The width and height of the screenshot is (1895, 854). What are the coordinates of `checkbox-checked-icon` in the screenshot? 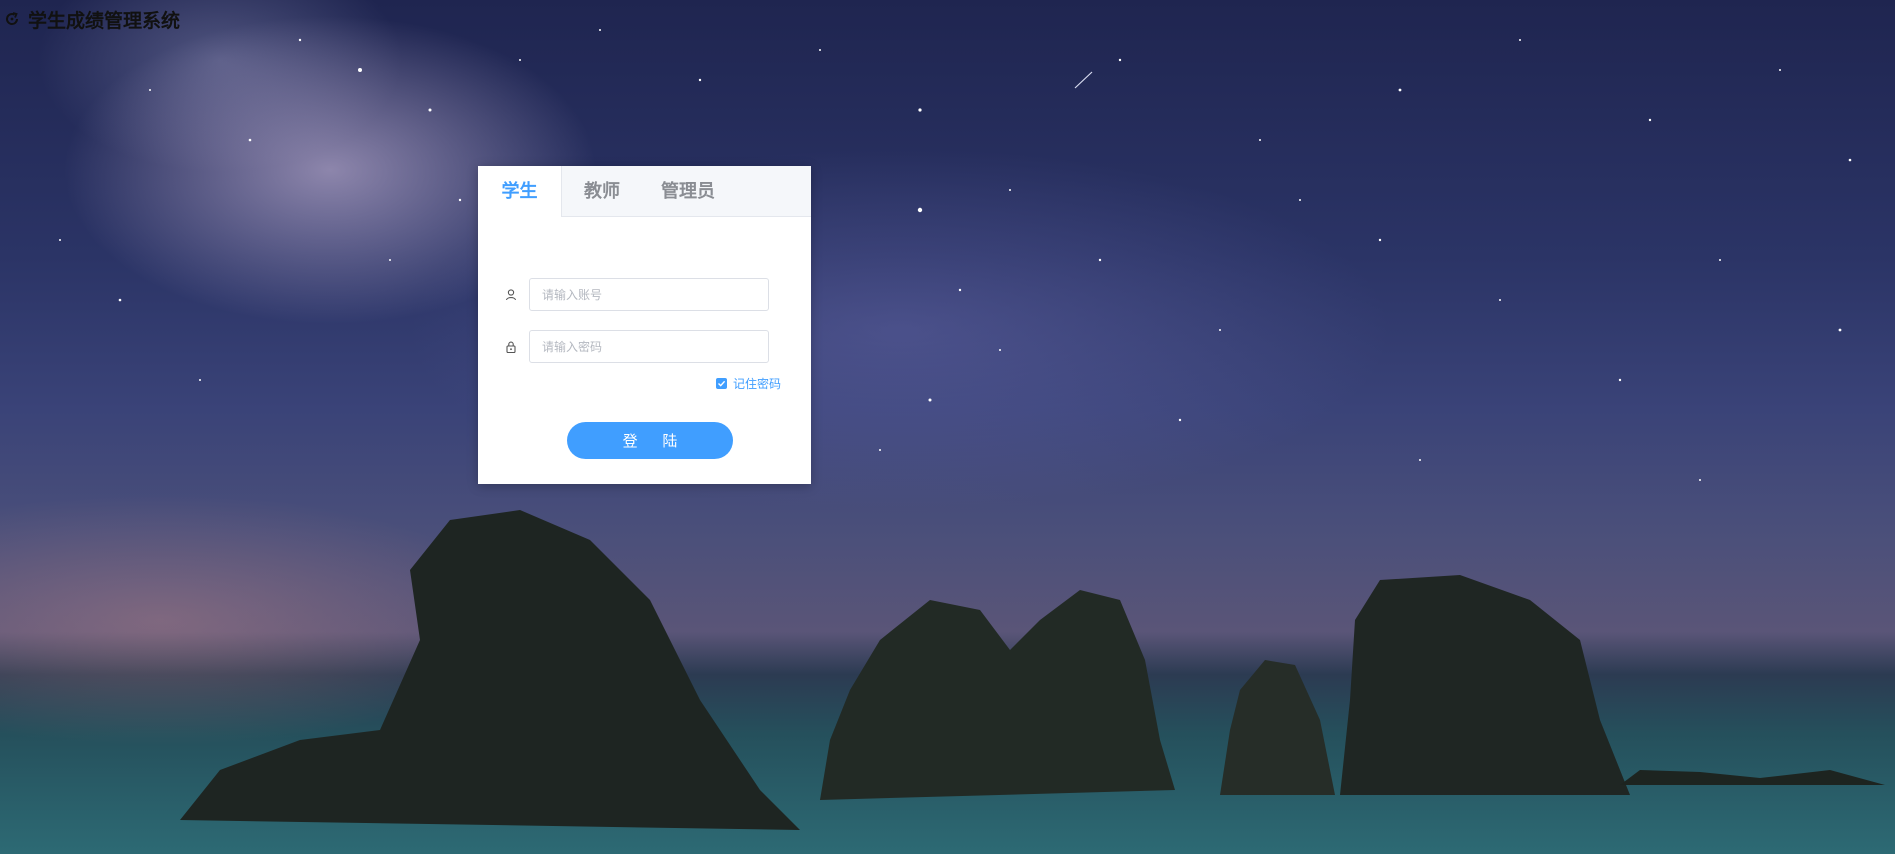 It's located at (721, 383).